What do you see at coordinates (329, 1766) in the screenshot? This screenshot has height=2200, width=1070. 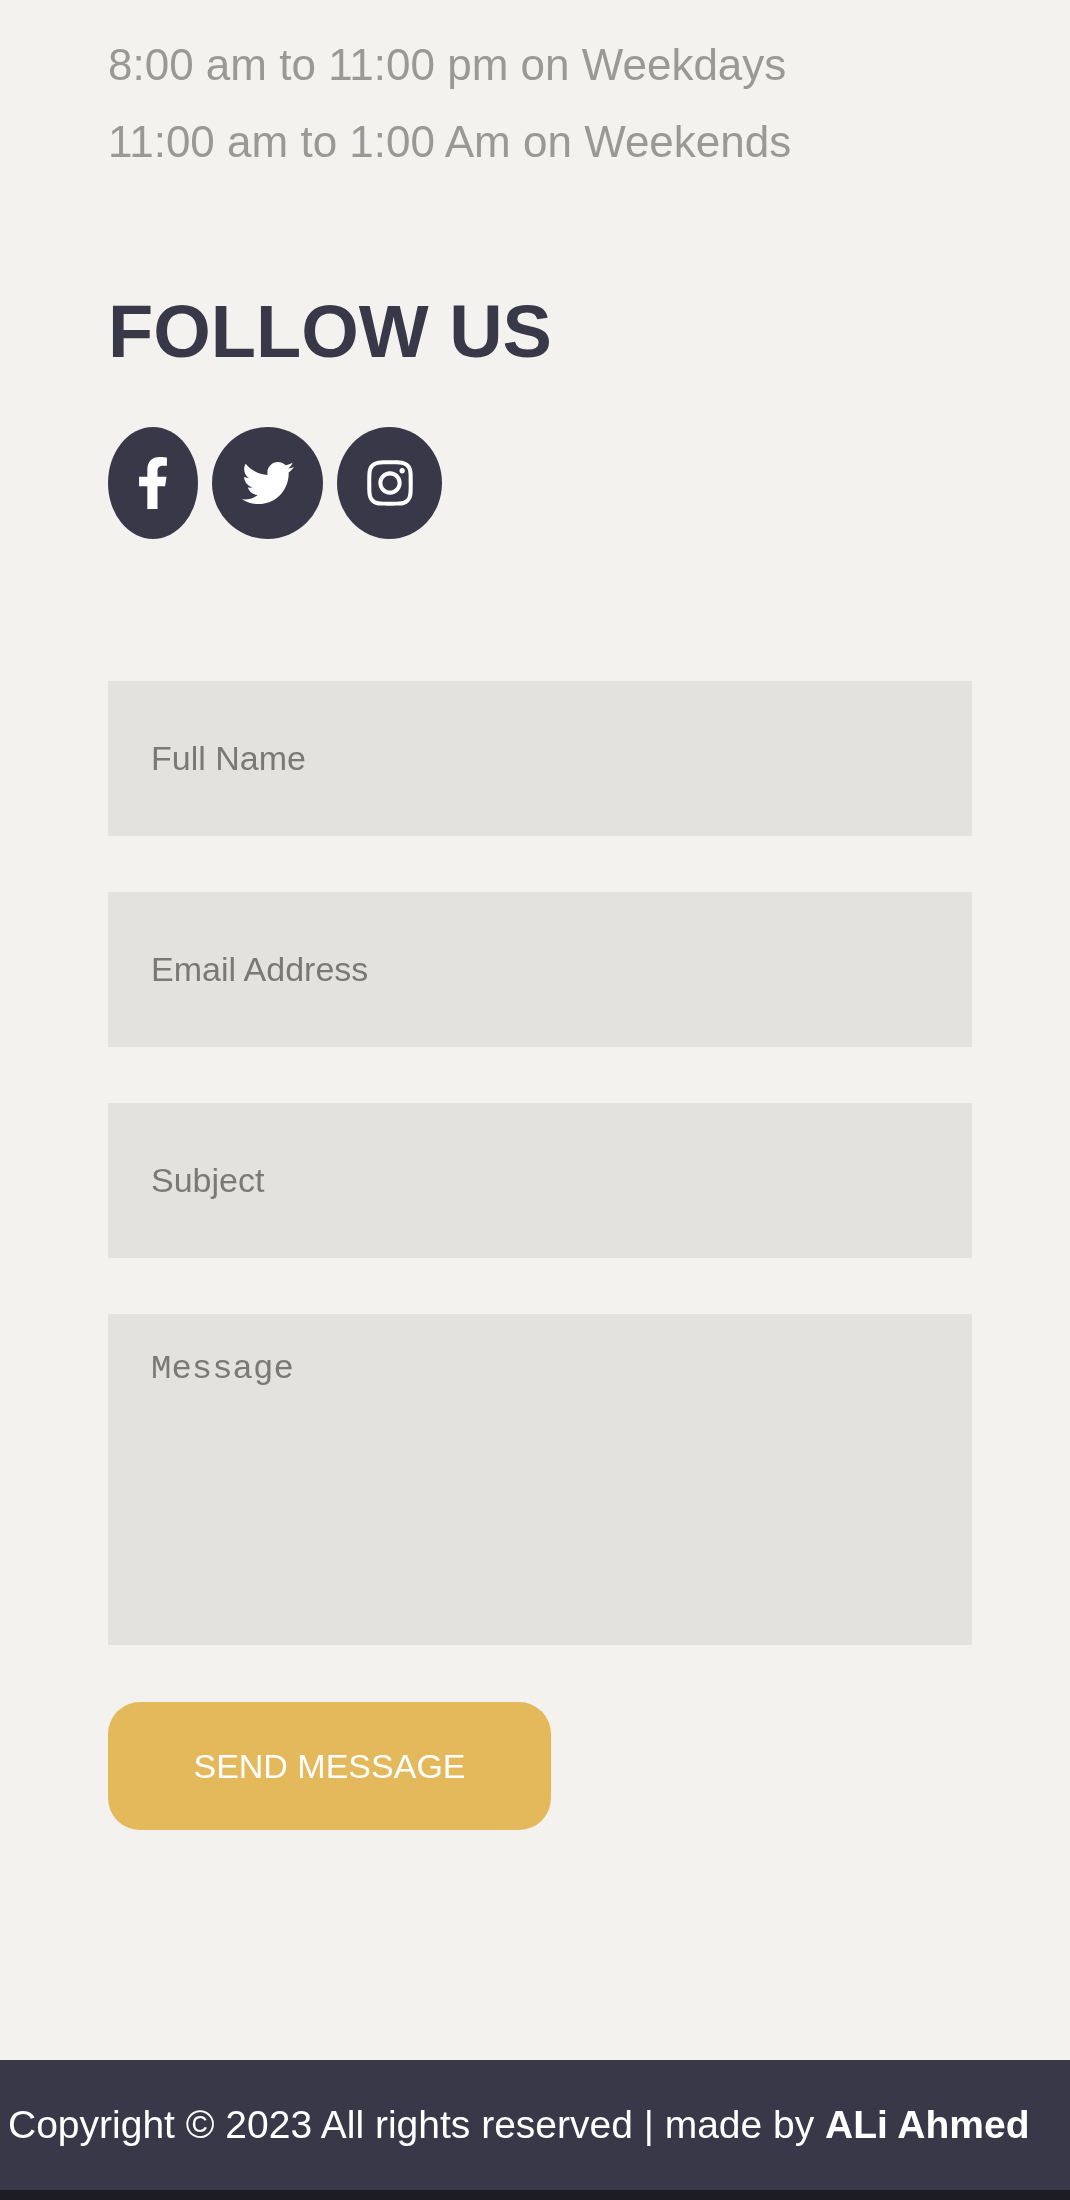 I see `send-message-button: SEND MESSAGE` at bounding box center [329, 1766].